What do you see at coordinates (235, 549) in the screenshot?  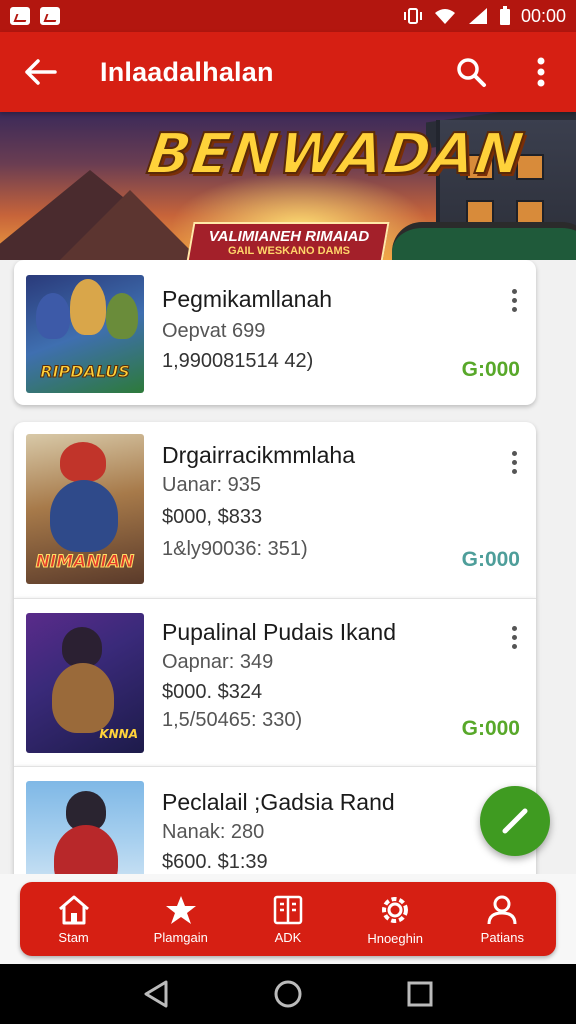 I see `item-meta: 1&ly90036: 351)` at bounding box center [235, 549].